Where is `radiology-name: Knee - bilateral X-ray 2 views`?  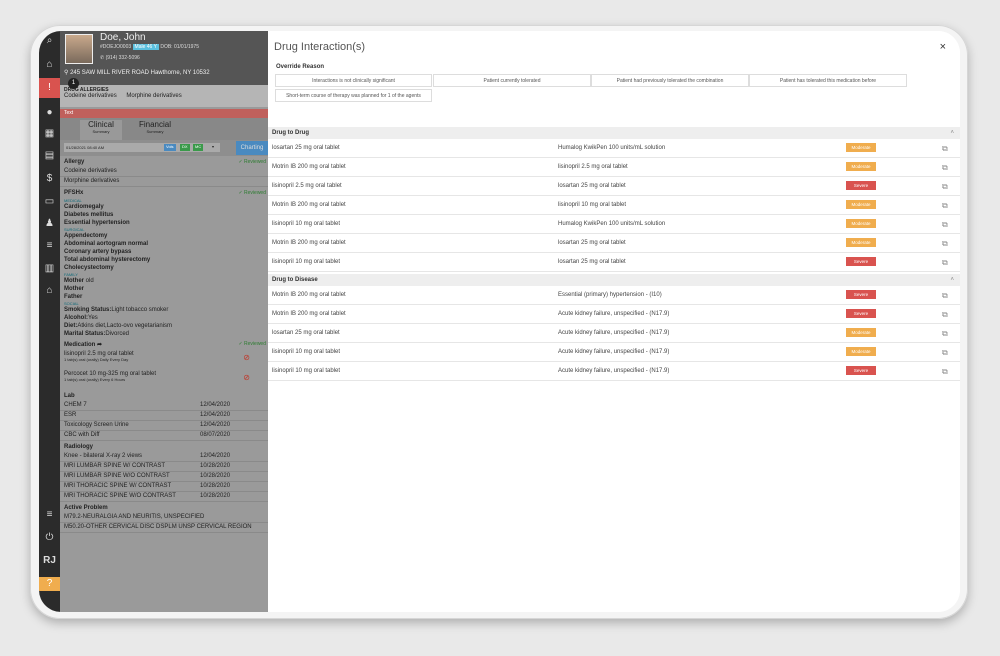
radiology-name: Knee - bilateral X-ray 2 views is located at coordinates (103, 456).